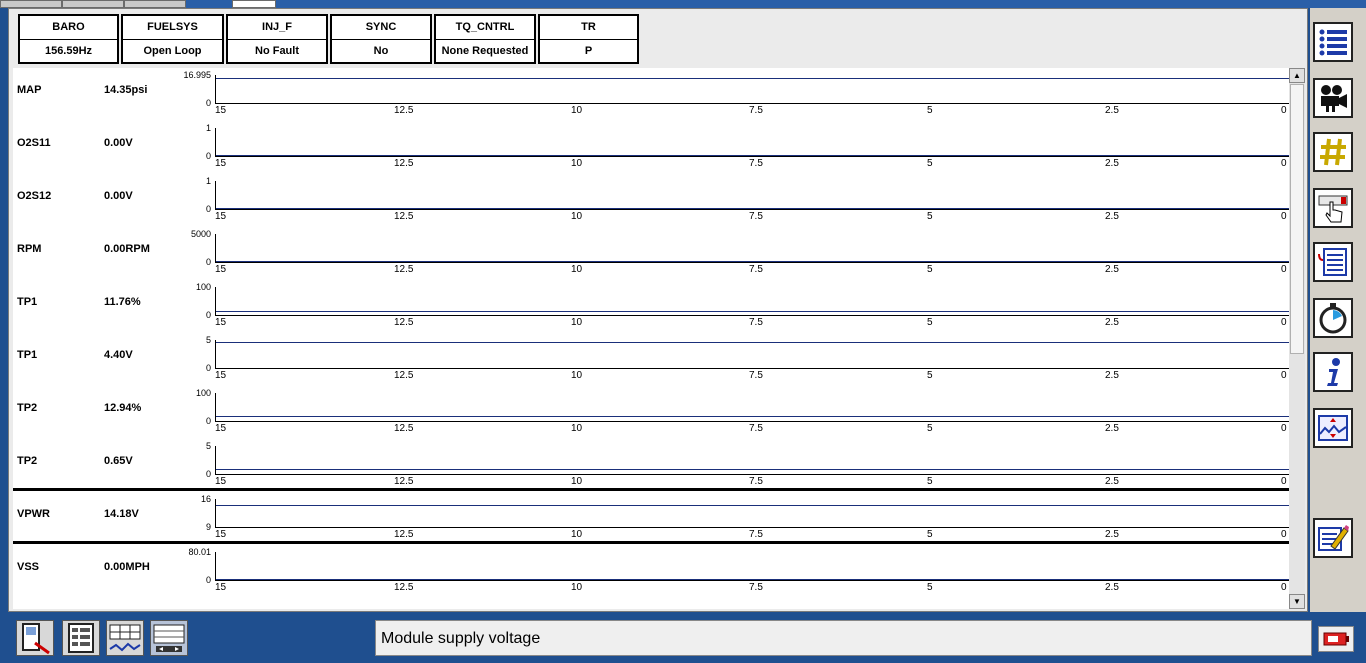  What do you see at coordinates (1336, 639) in the screenshot?
I see `battery-icon` at bounding box center [1336, 639].